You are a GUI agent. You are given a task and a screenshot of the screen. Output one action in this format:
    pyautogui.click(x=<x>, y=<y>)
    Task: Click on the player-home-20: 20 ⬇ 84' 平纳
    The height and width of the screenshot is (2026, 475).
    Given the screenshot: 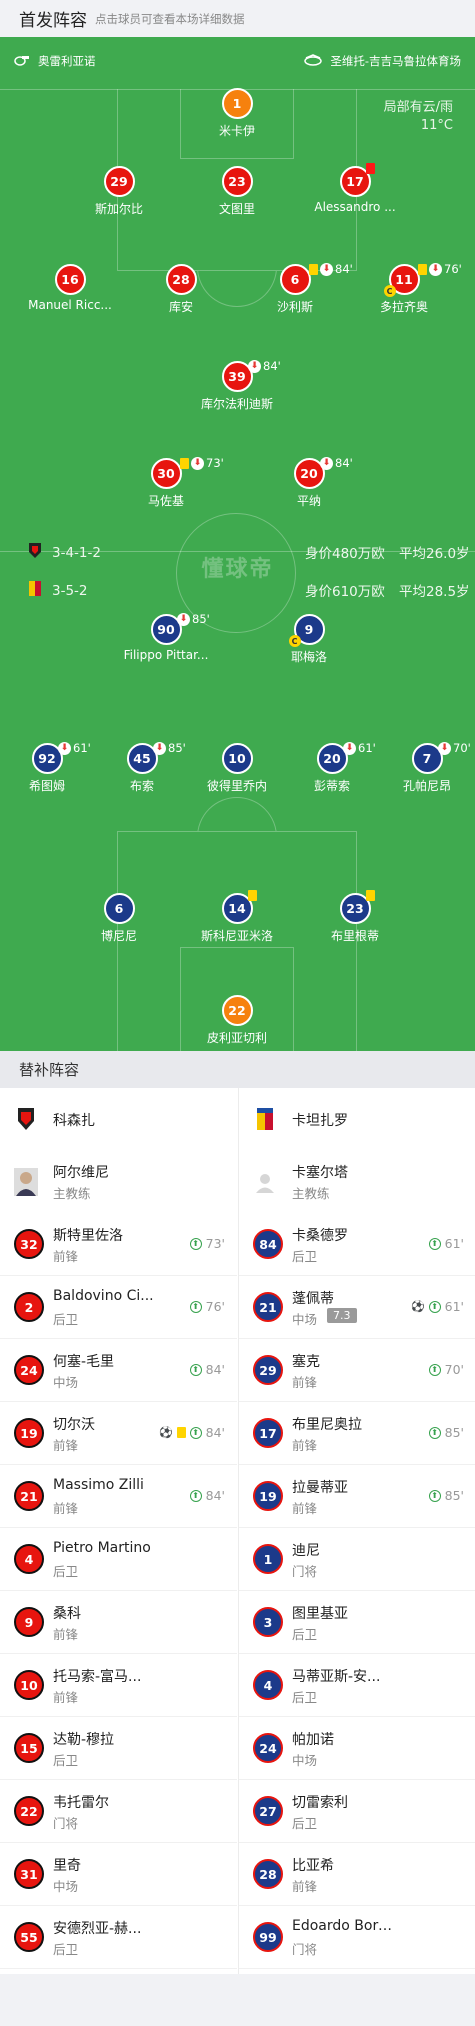 What is the action you would take?
    pyautogui.click(x=309, y=482)
    